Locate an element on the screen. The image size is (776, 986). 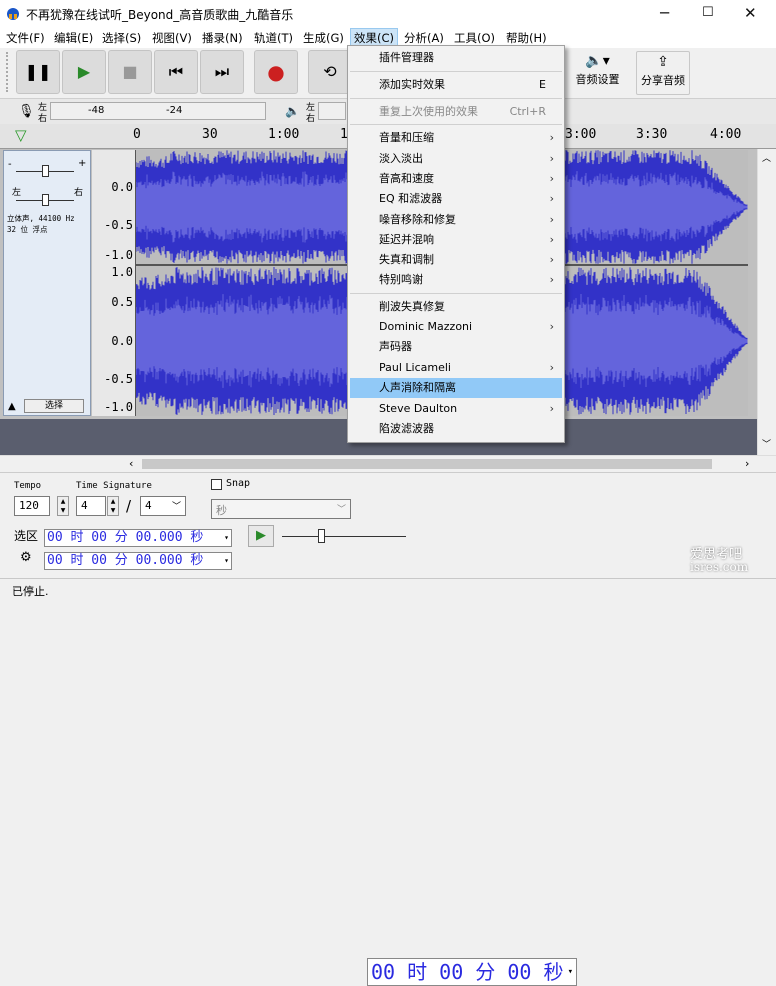
scale-label: -1.0 is located at coordinates (118, 255).